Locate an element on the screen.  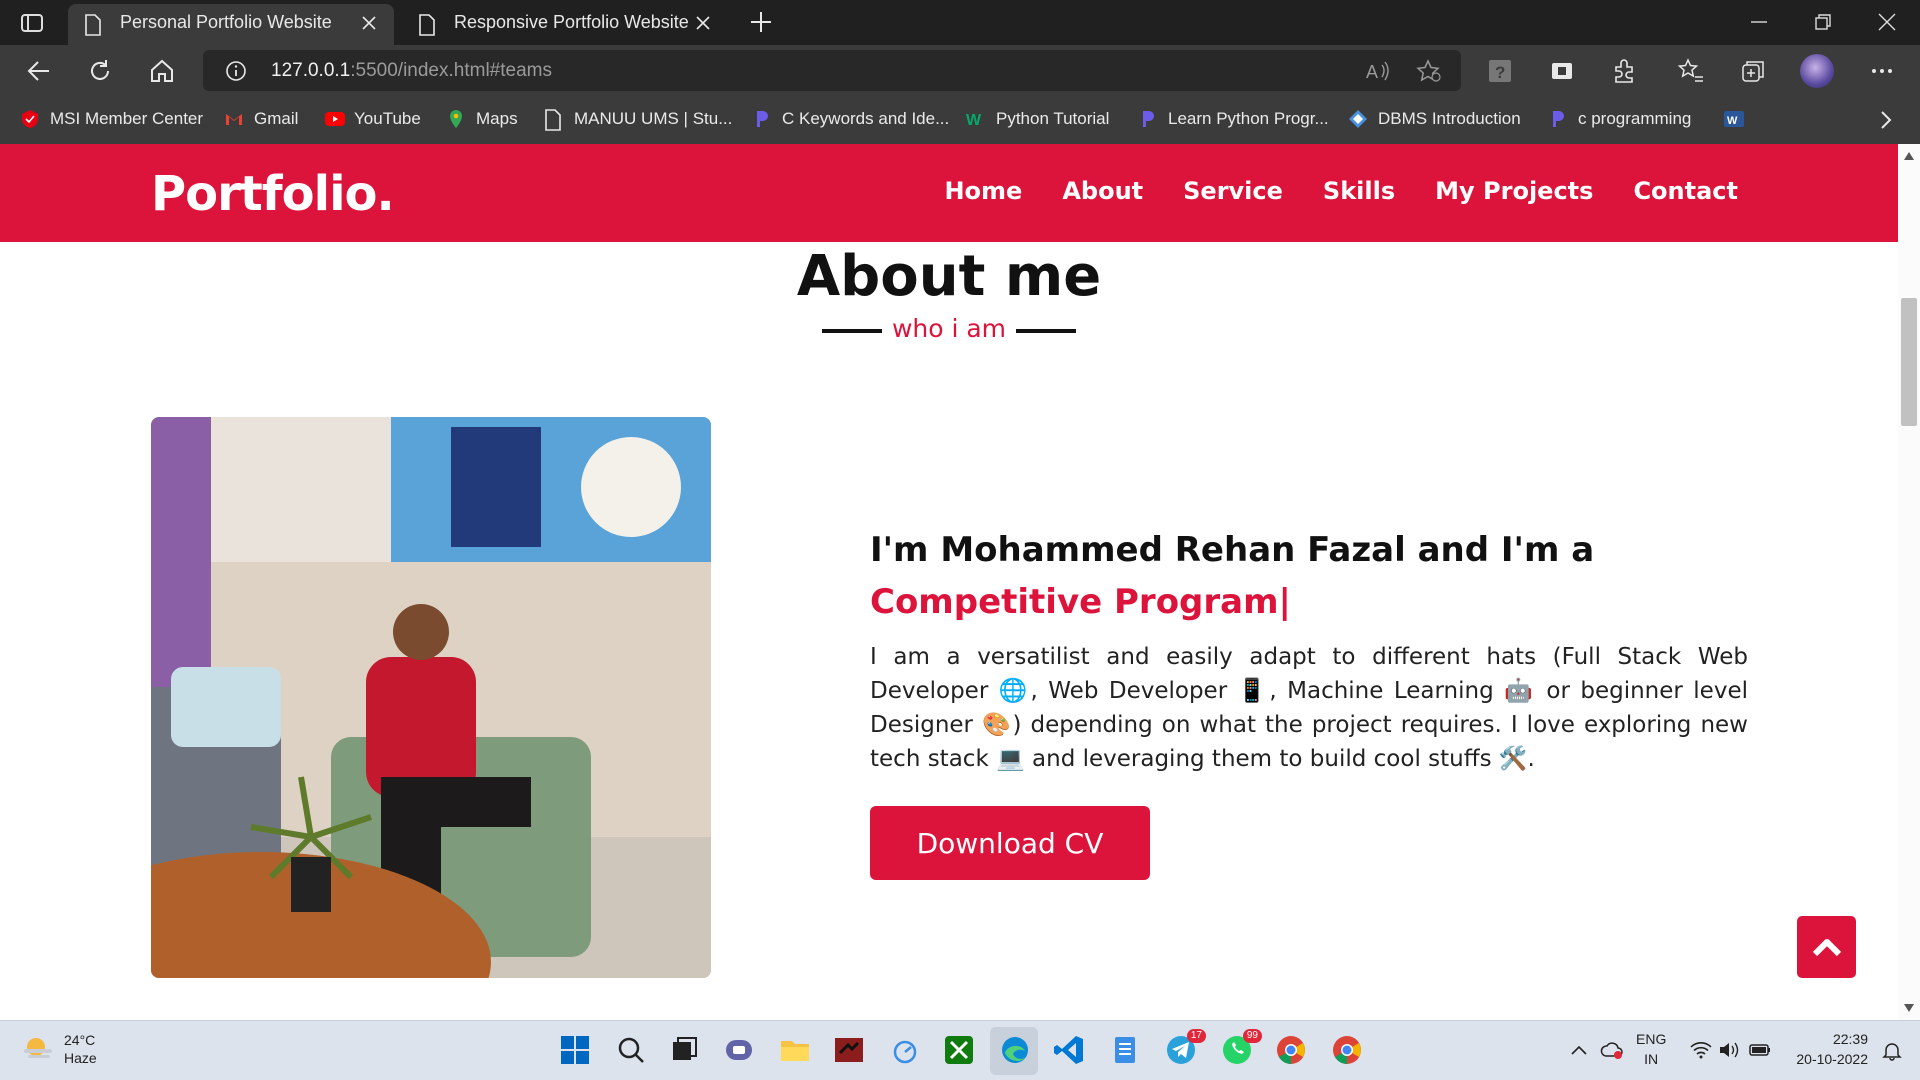
minimize-icon is located at coordinates (1759, 22).